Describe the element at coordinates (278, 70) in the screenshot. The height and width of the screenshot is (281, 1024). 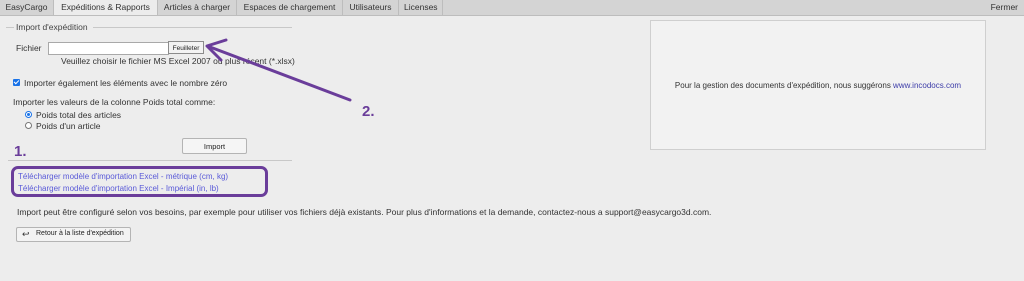
I see `annotation-arrow` at that location.